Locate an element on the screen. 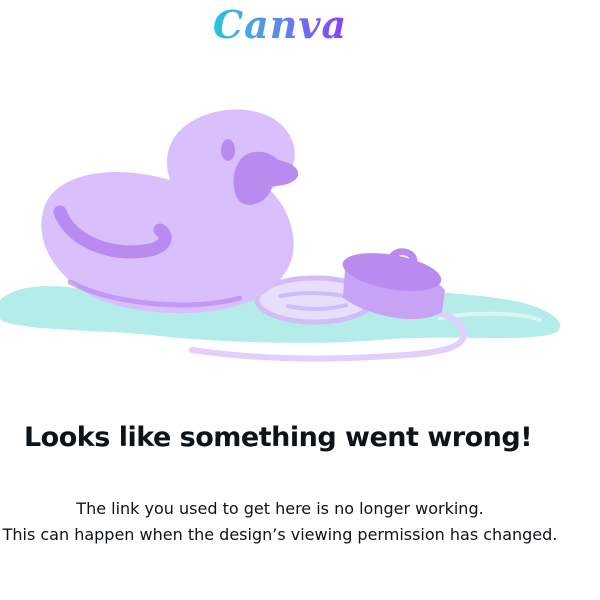 This screenshot has width=600, height=600. canva-logo: Canva is located at coordinates (280, 25).